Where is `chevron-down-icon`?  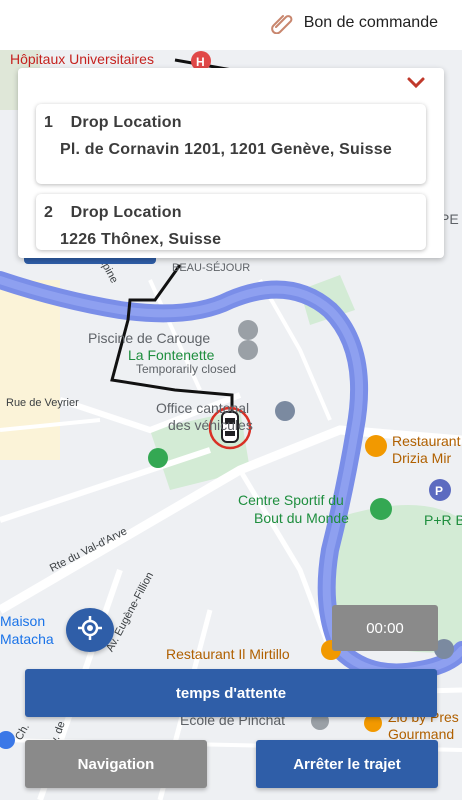
chevron-down-icon is located at coordinates (416, 85).